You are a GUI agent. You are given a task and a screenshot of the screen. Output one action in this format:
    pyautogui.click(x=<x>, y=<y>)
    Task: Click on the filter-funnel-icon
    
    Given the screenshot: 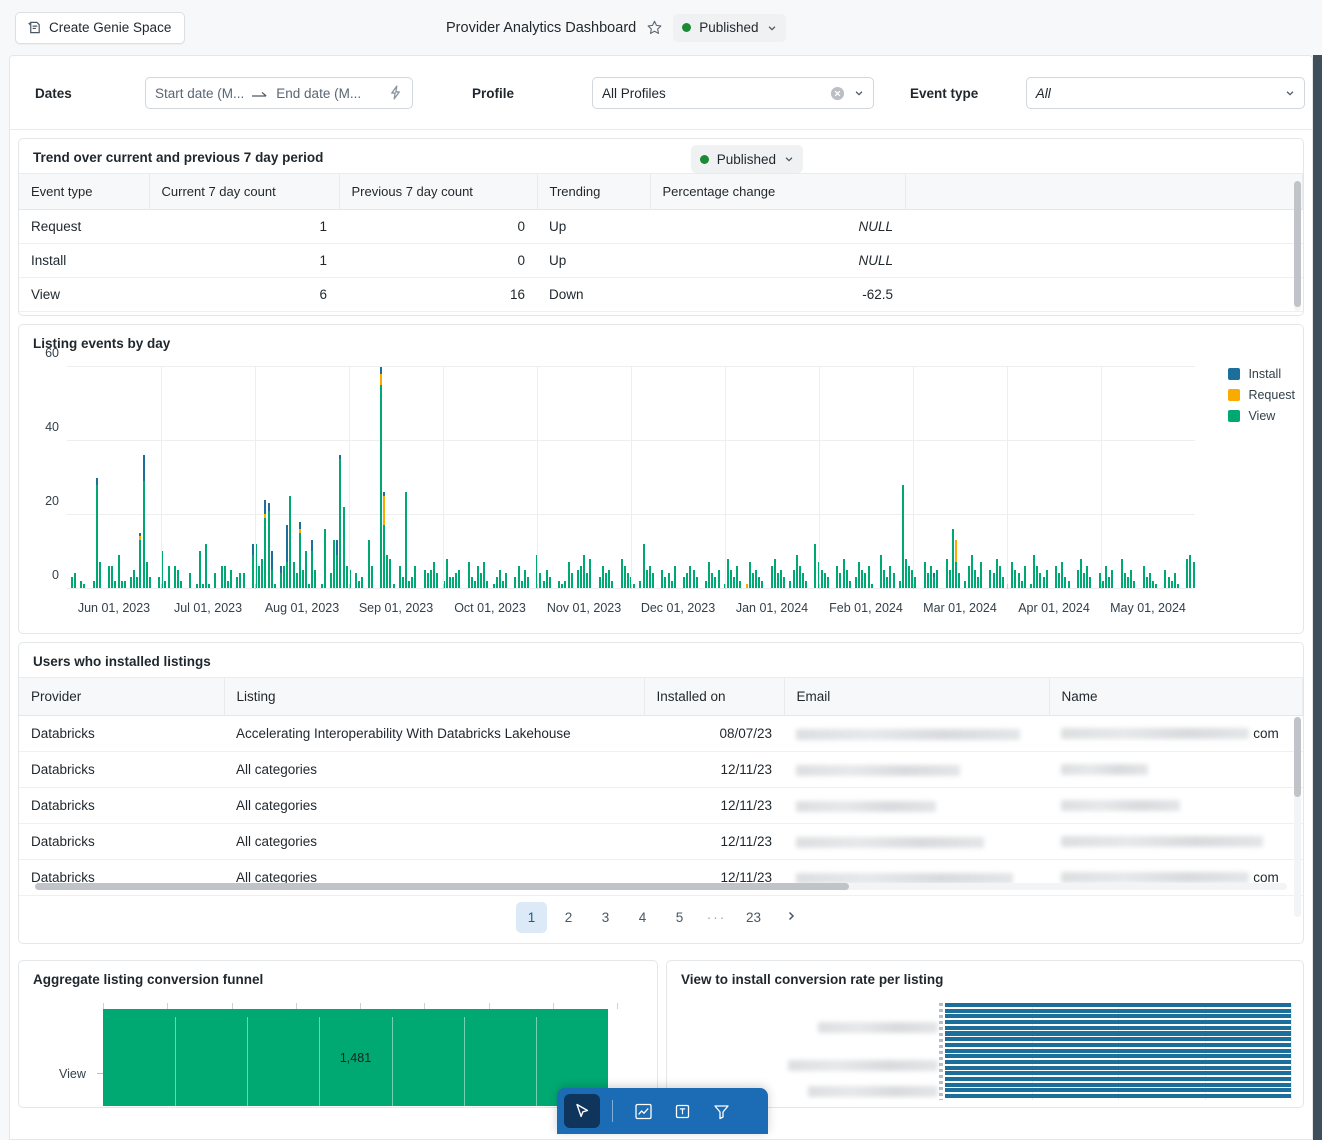 What is the action you would take?
    pyautogui.click(x=721, y=1111)
    